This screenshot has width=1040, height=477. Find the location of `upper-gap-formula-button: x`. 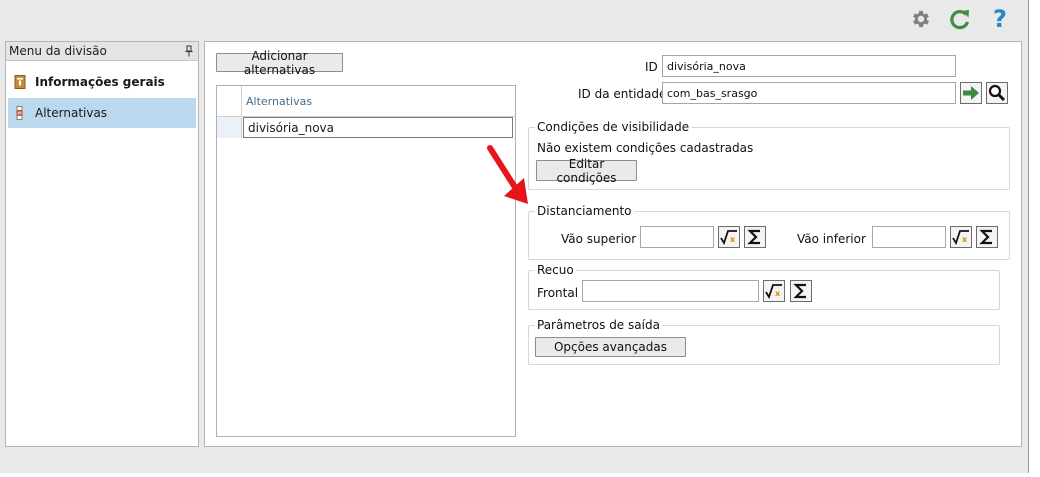

upper-gap-formula-button: x is located at coordinates (729, 237).